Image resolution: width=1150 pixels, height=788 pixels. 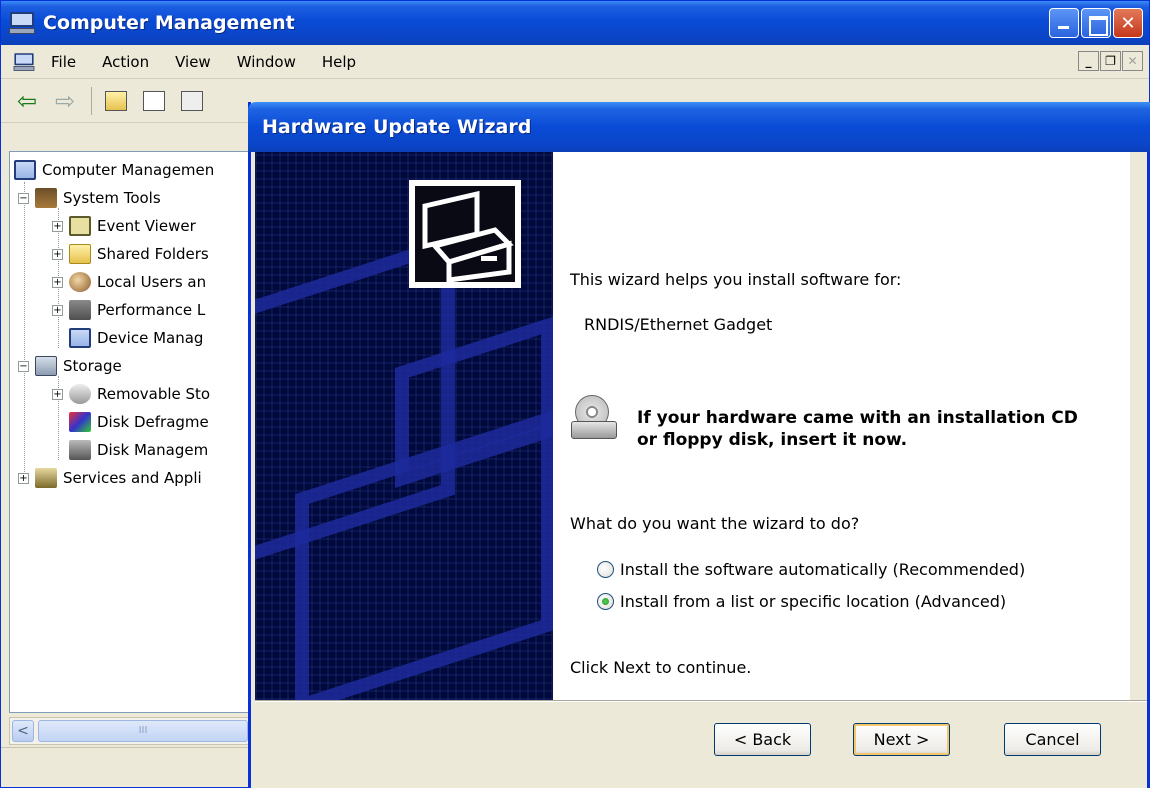 What do you see at coordinates (24, 332) in the screenshot?
I see `tree-guide-line` at bounding box center [24, 332].